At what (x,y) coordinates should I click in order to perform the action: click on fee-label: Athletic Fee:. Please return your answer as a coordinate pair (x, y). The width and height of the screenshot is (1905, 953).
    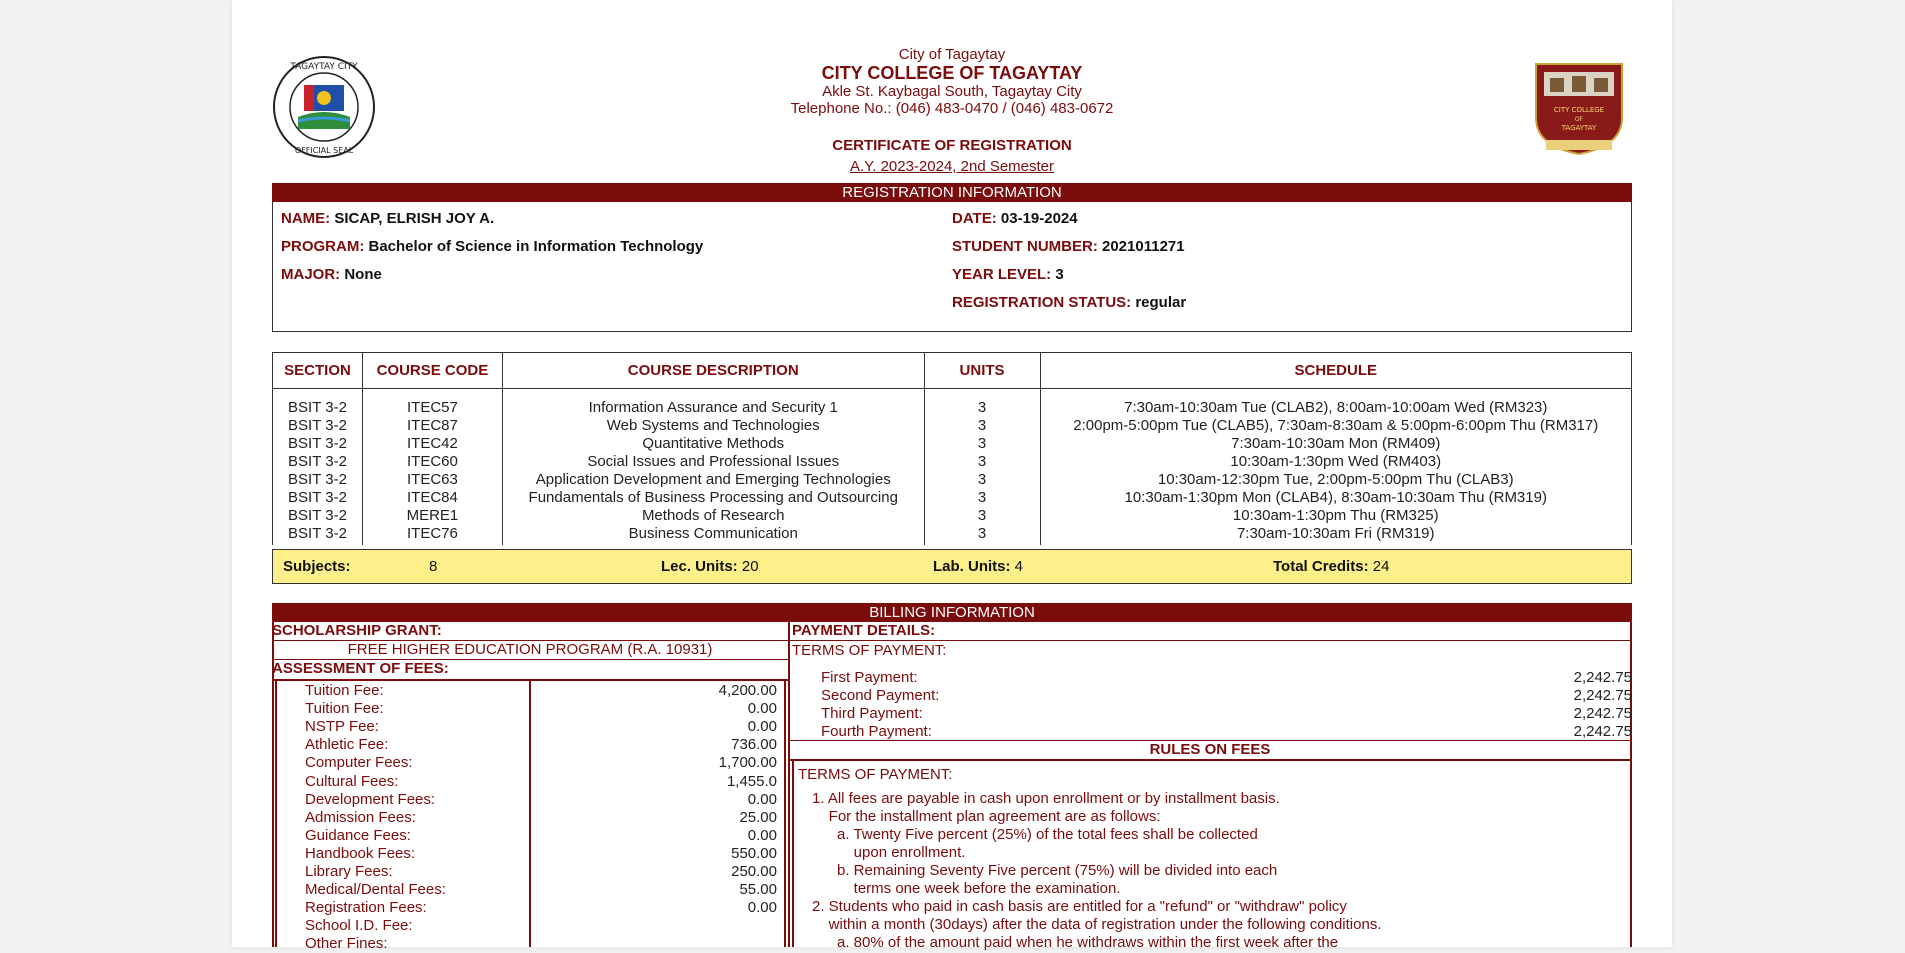
    Looking at the image, I should click on (347, 745).